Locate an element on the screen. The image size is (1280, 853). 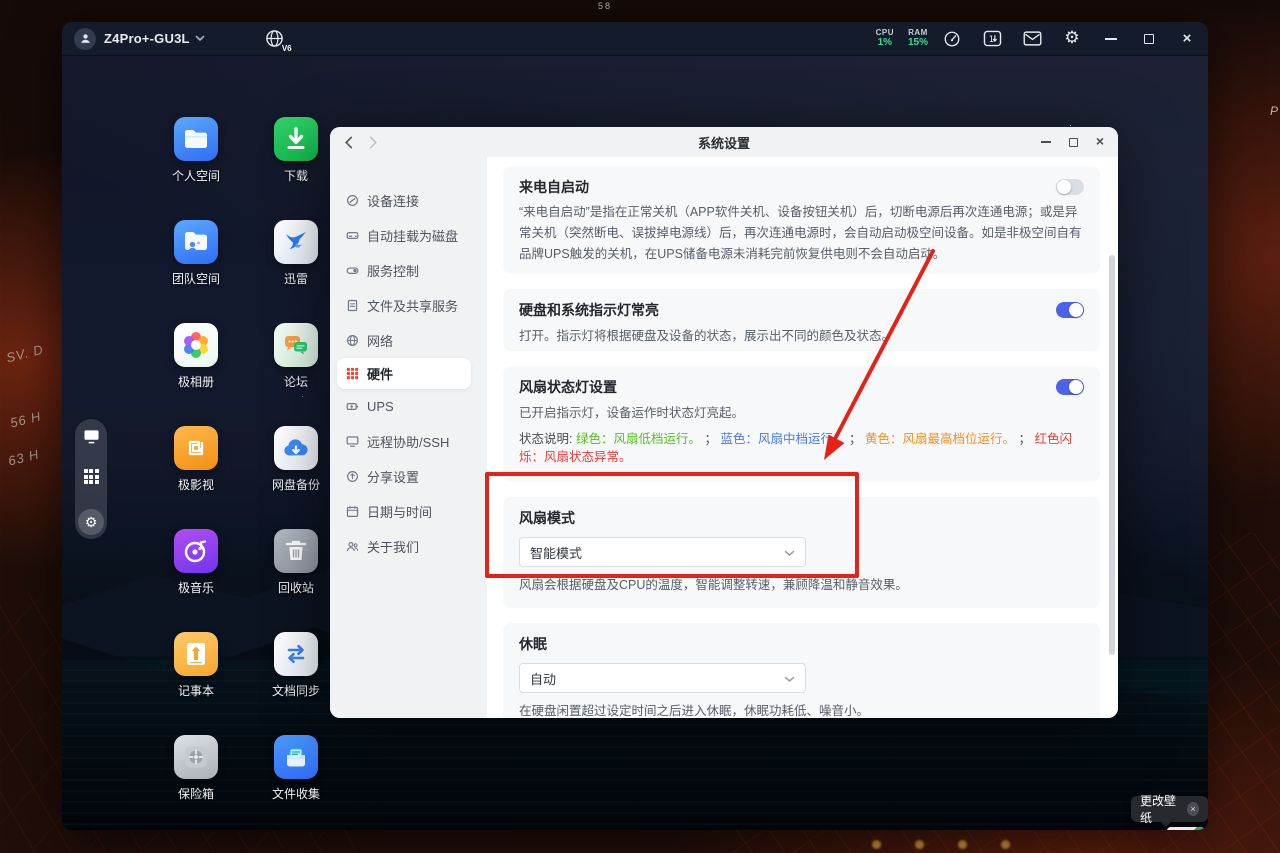
close-icon: × is located at coordinates (1193, 809).